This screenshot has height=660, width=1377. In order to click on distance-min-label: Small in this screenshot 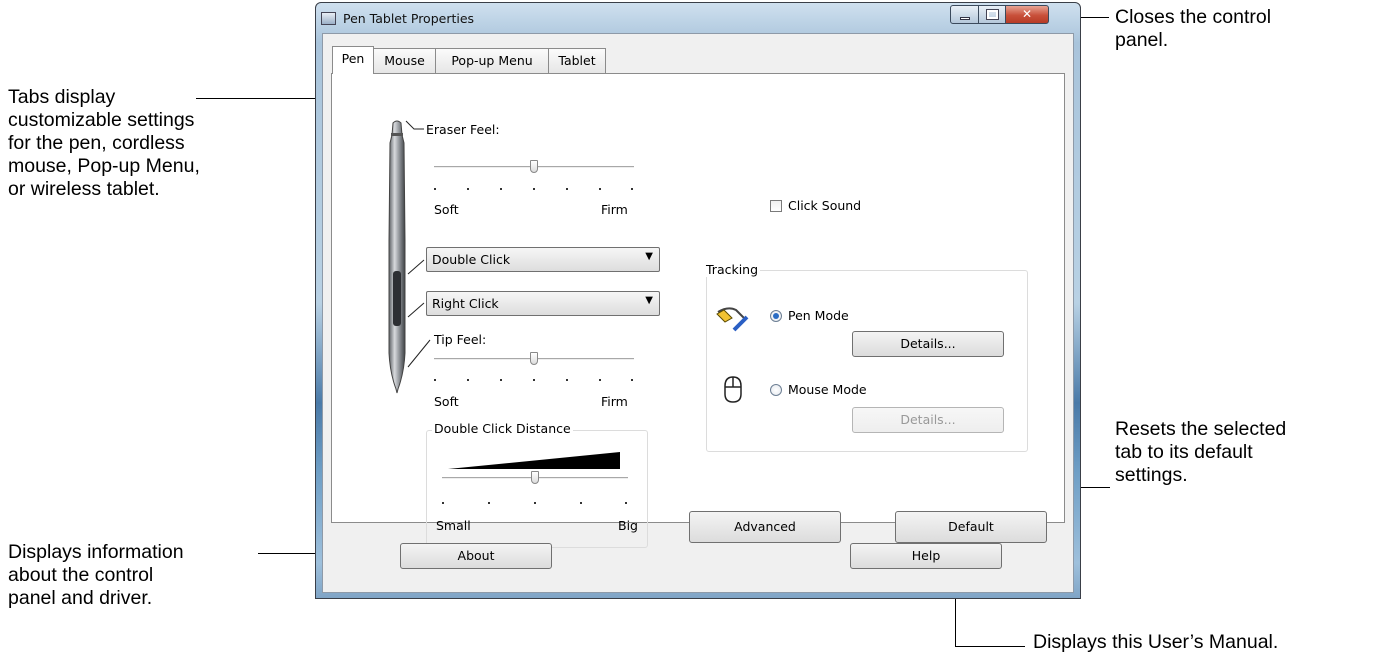, I will do `click(453, 525)`.